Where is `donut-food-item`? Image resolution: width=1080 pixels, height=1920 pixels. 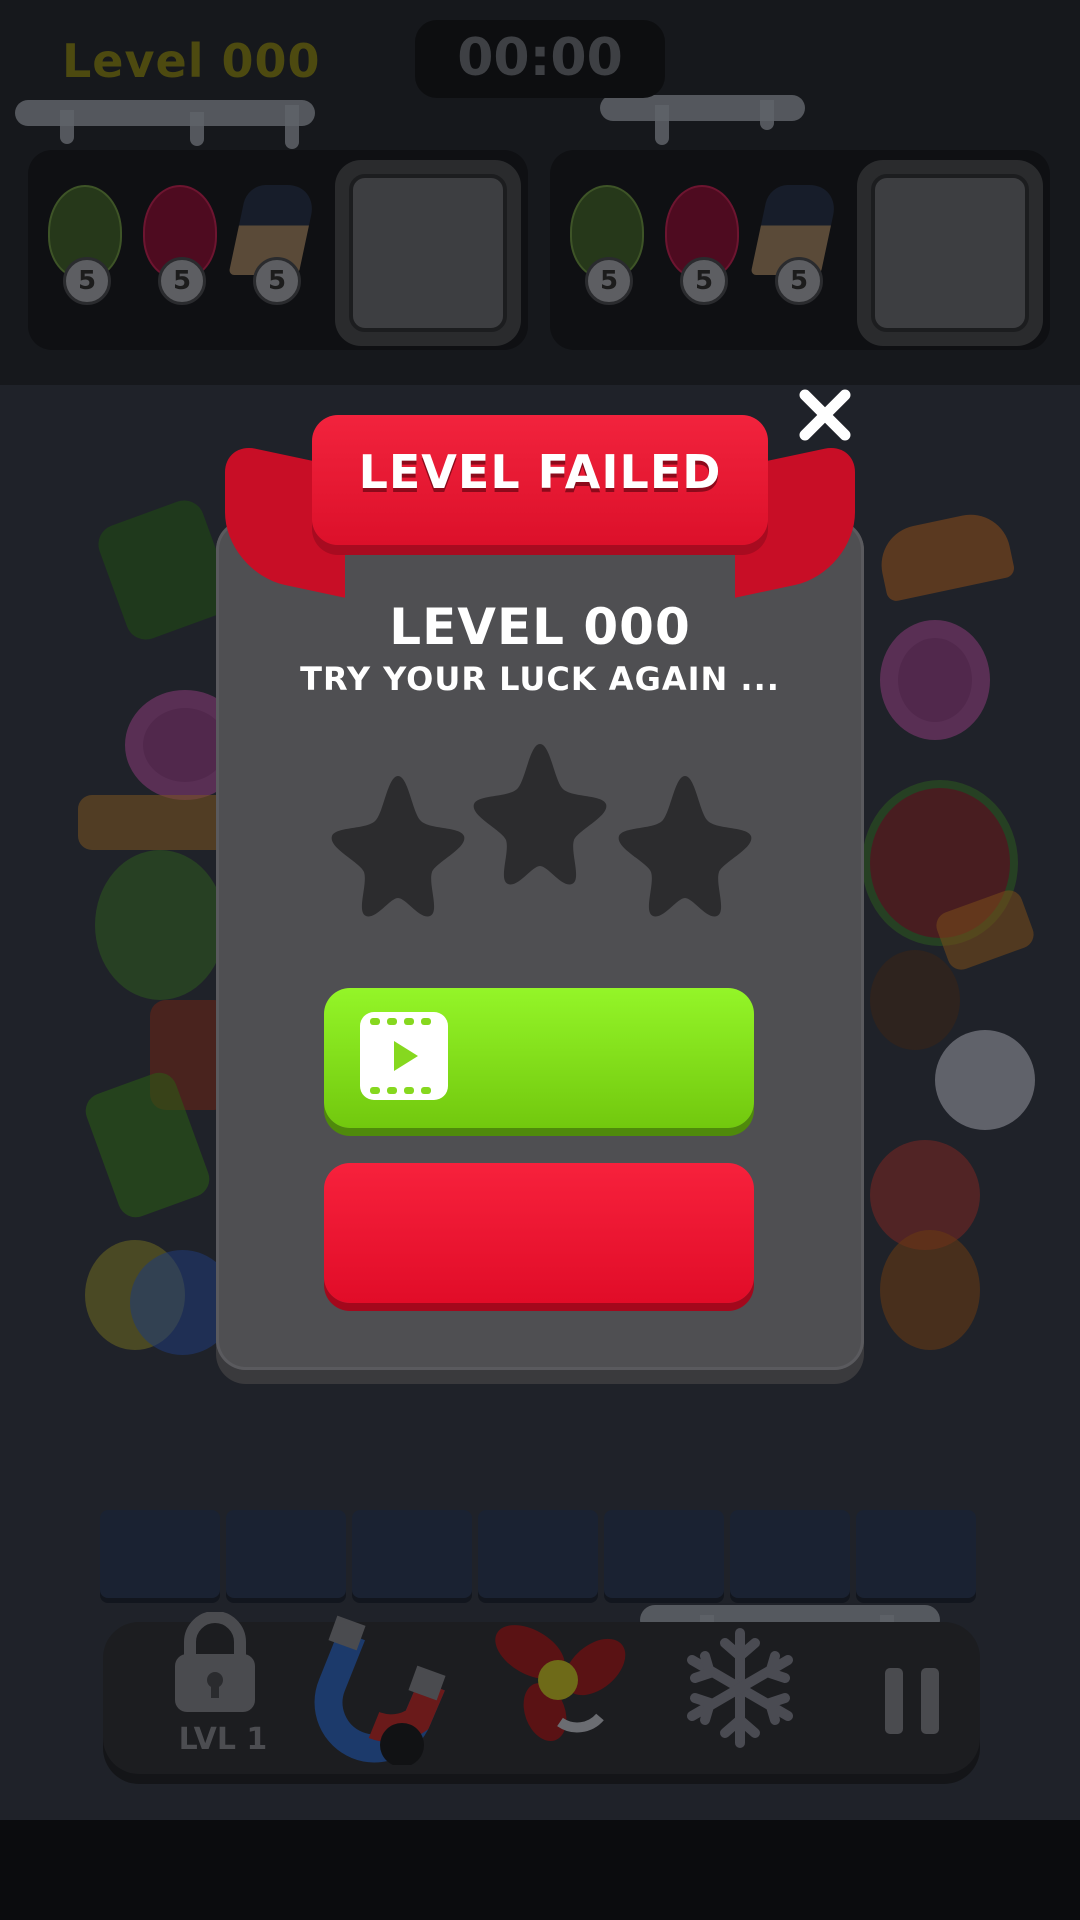
donut-food-item is located at coordinates (935, 680).